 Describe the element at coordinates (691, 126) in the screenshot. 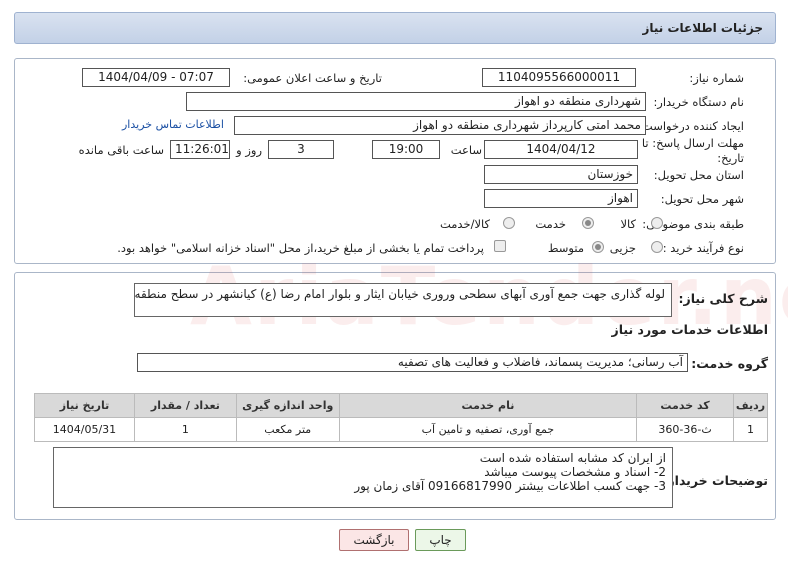

I see `creator-label: ایجاد کننده درخواست:` at that location.